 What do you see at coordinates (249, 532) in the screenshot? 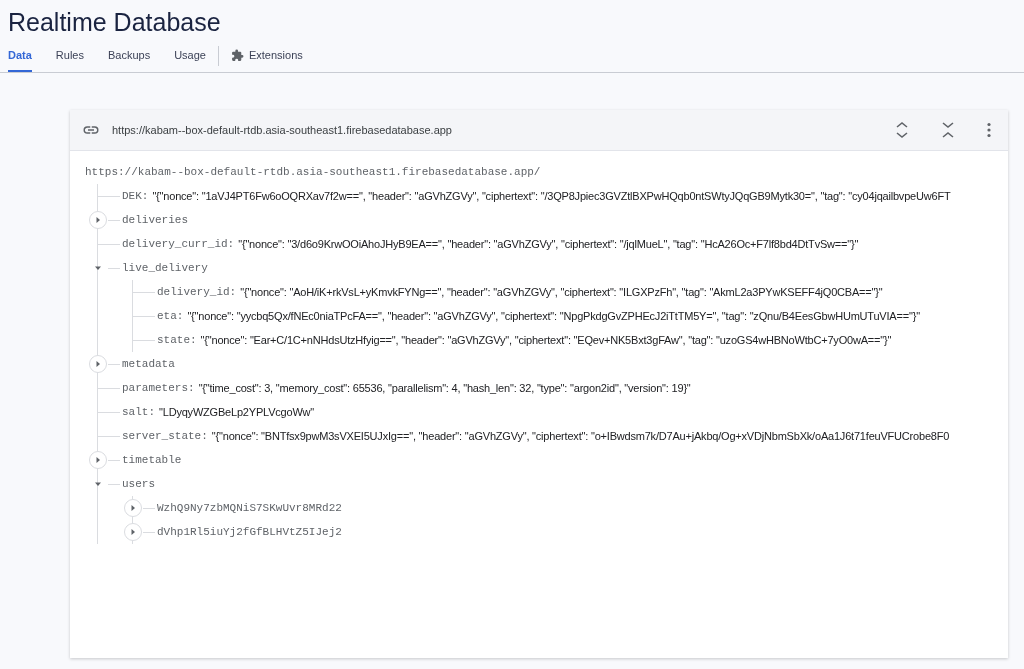
I see `node-key: dVhp1Rl5iuYj2fGfBLHVtZ5IJej2` at bounding box center [249, 532].